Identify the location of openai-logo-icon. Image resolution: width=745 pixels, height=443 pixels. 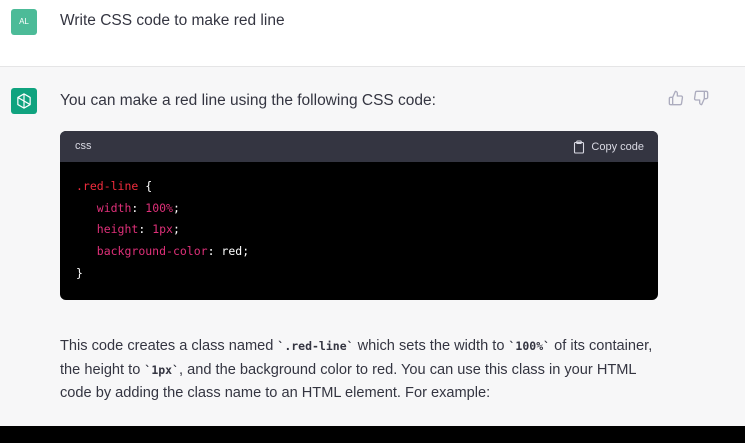
(24, 101).